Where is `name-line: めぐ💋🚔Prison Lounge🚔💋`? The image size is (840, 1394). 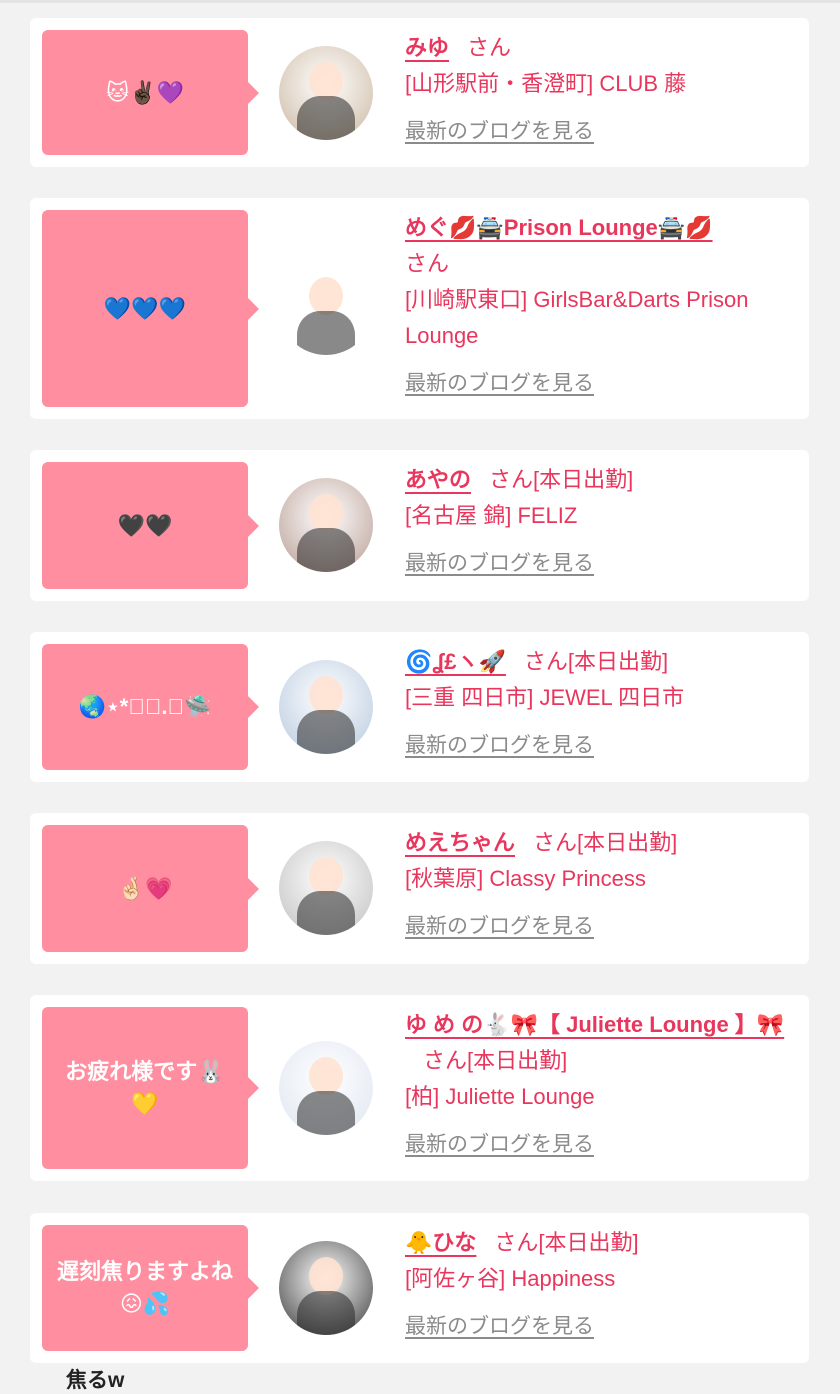
name-line: めぐ💋🚔Prison Lounge🚔💋 is located at coordinates (602, 228).